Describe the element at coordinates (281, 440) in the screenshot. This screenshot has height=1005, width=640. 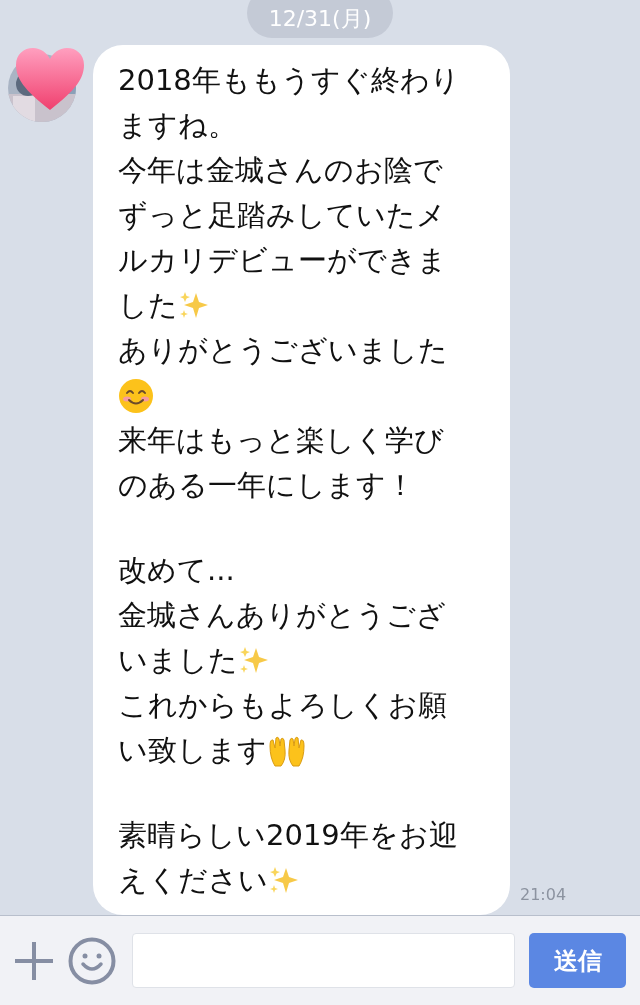
I see `message-text: 来年はもっと楽しく学び` at that location.